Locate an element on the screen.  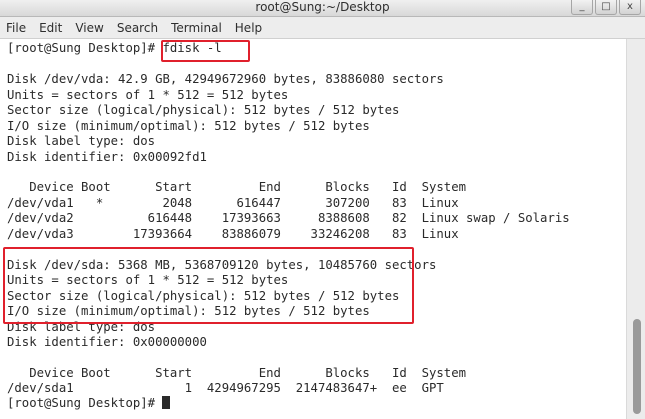
menu-terminal: Terminal is located at coordinates (196, 28).